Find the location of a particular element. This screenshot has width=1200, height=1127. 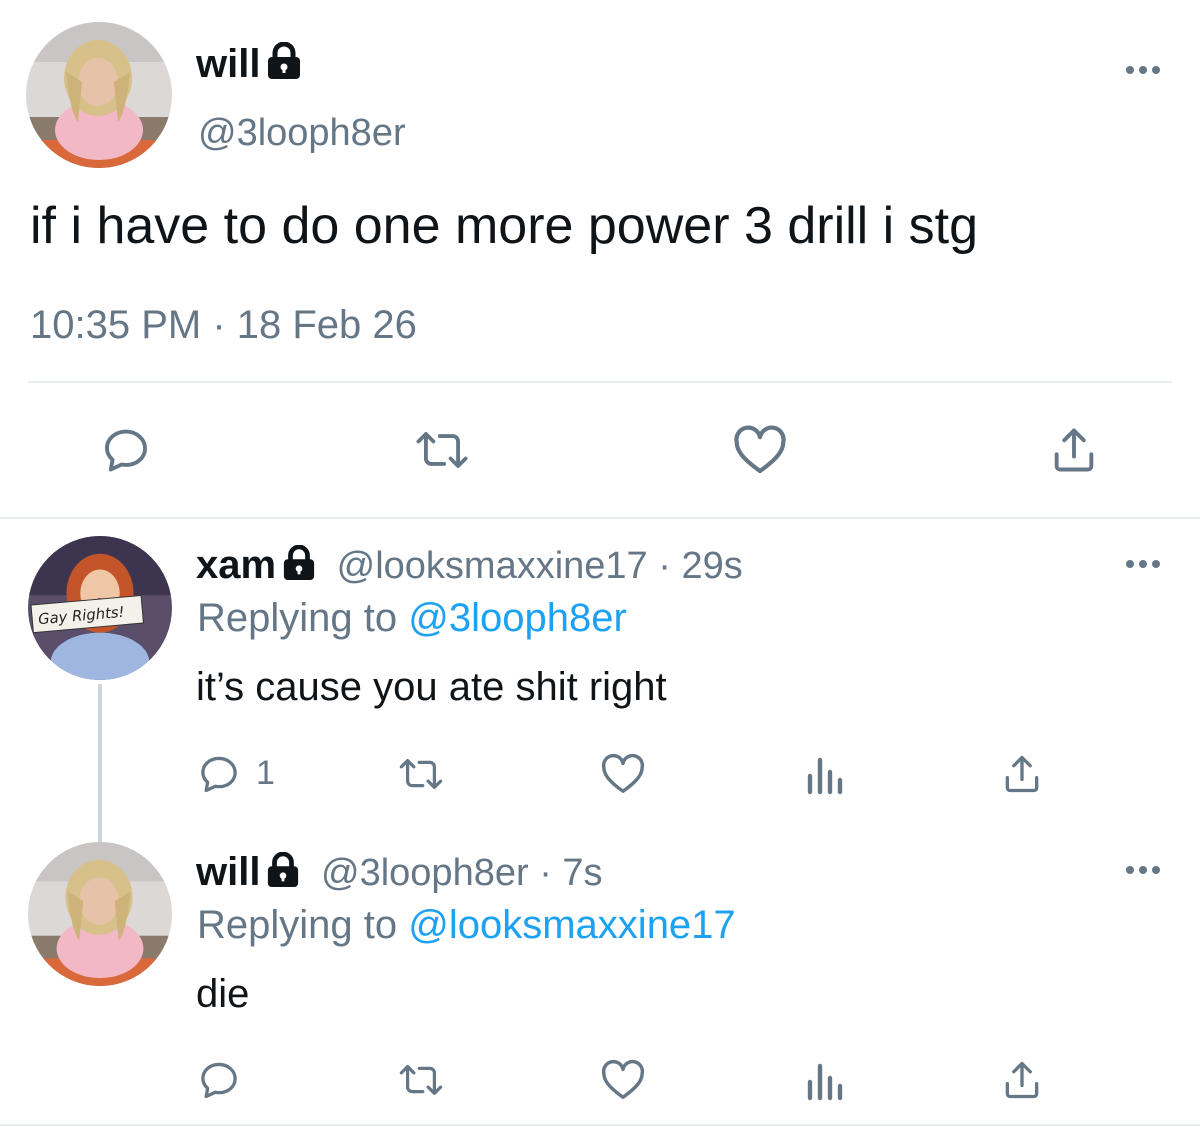

replying-to-line: Replying to @looksmaxxine17 is located at coordinates (466, 925).